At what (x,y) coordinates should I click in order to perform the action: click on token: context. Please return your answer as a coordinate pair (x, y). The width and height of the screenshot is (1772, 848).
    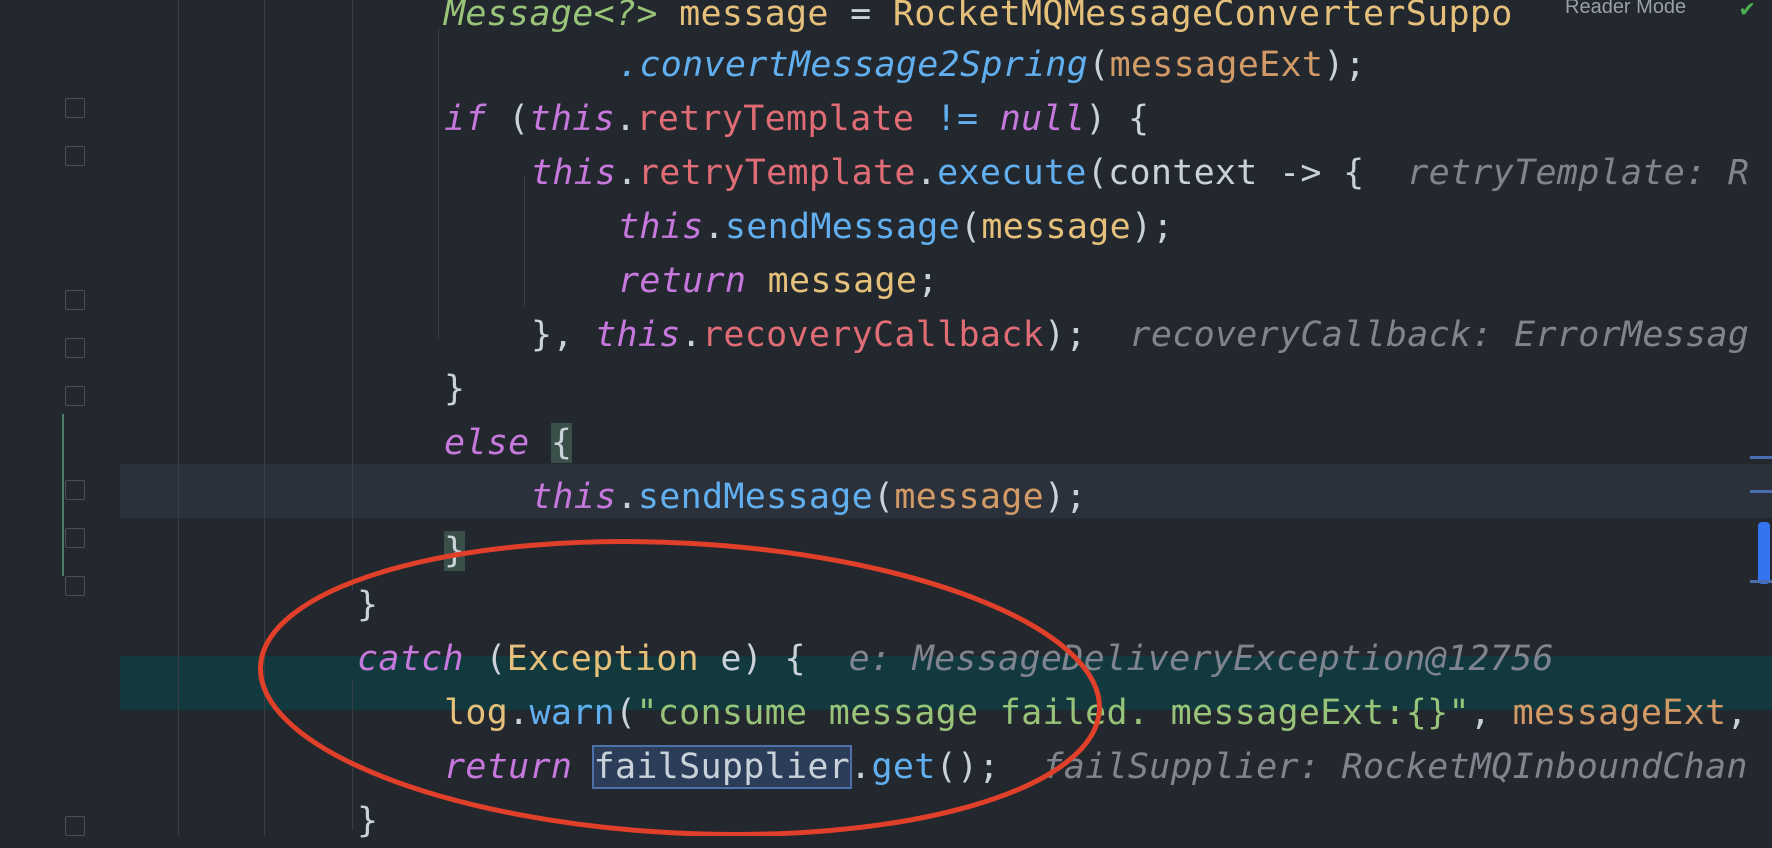
    Looking at the image, I should click on (1183, 173).